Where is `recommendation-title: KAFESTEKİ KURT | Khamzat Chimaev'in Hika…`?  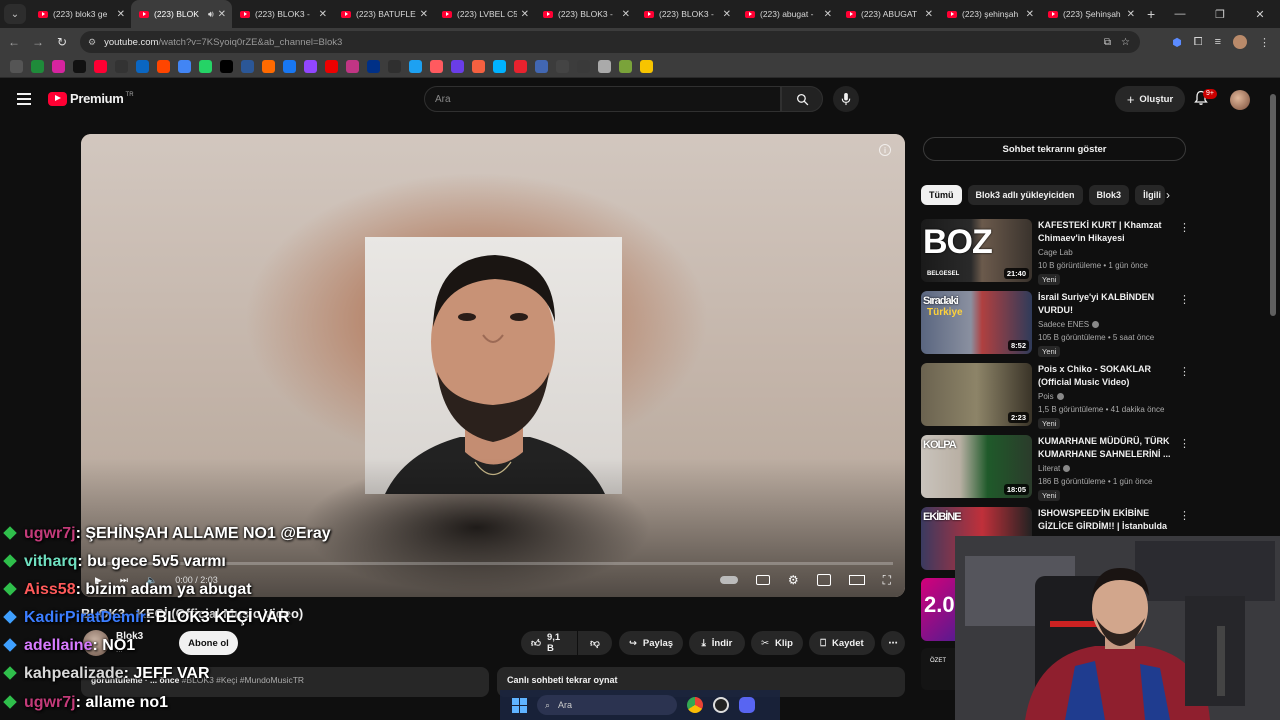 recommendation-title: KAFESTEKİ KURT | Khamzat Chimaev'in Hika… is located at coordinates (1107, 232).